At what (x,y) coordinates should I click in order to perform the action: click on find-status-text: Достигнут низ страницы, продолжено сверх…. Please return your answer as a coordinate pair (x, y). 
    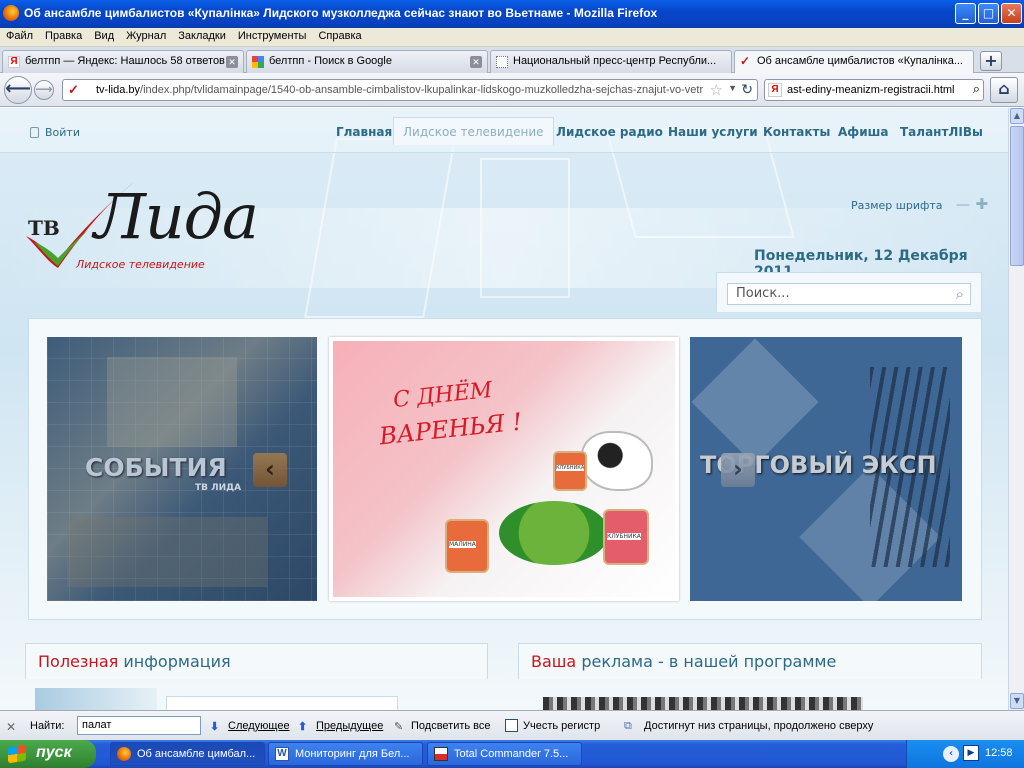
    Looking at the image, I should click on (759, 726).